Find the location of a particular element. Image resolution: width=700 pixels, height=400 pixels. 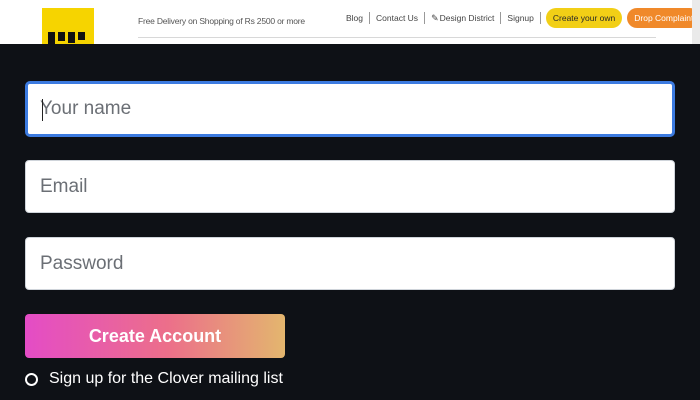

circle-checkbox-icon is located at coordinates (31, 379).